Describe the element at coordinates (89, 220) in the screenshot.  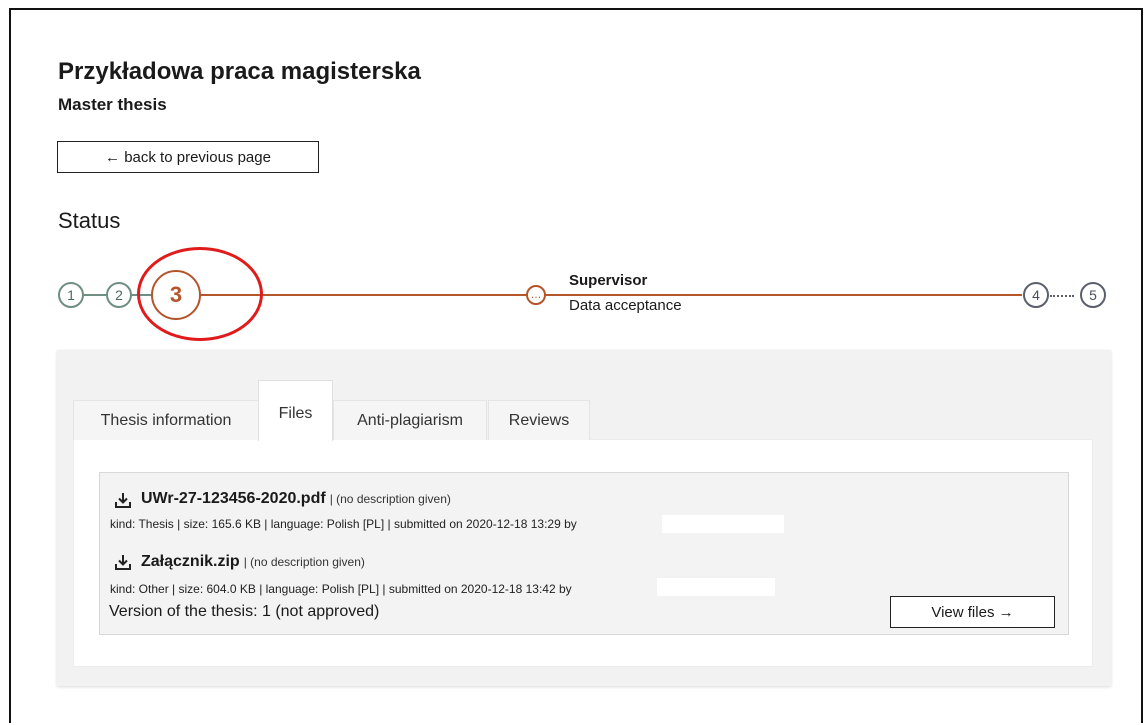
I see `status-heading: Status` at that location.